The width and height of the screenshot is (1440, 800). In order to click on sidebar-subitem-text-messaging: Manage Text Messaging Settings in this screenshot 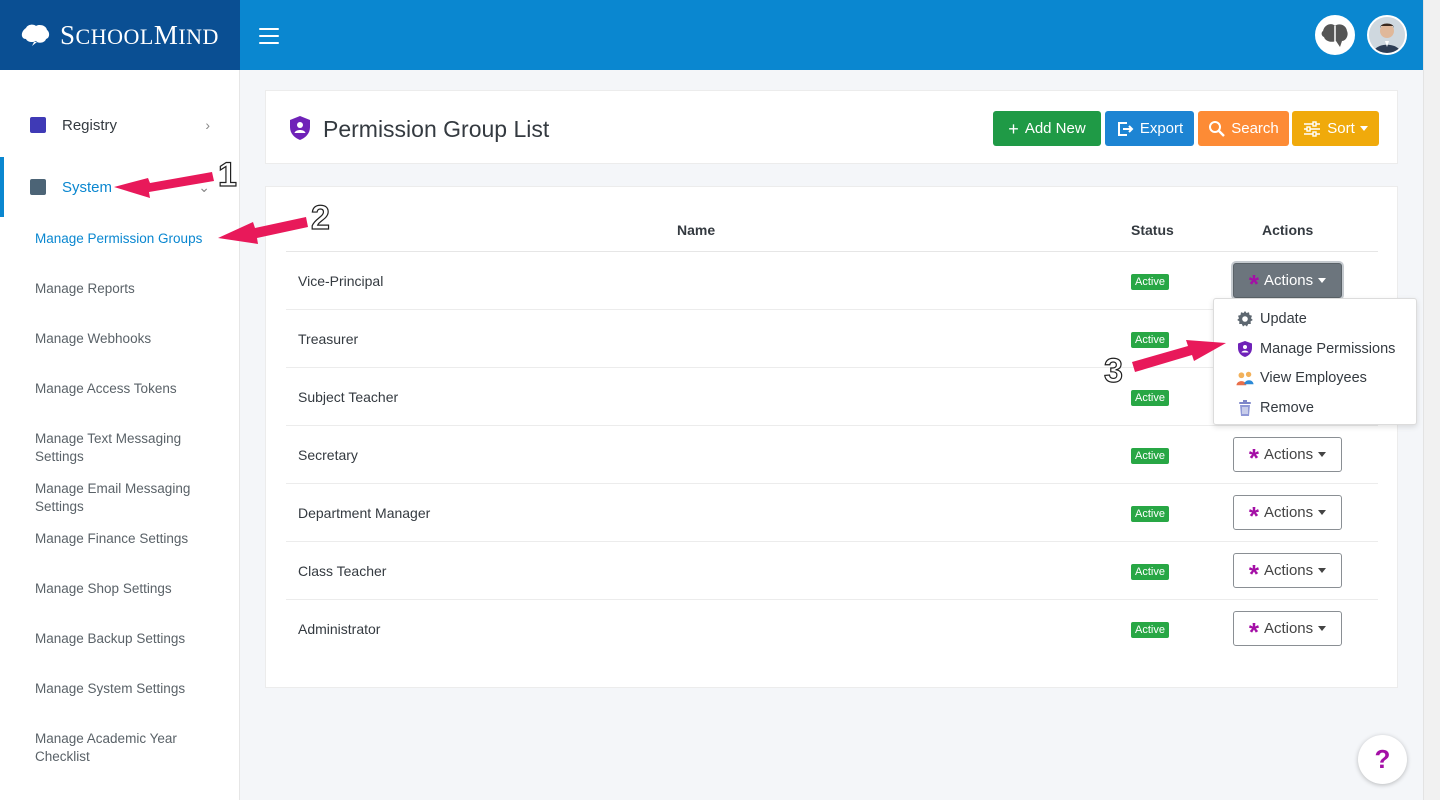, I will do `click(120, 448)`.